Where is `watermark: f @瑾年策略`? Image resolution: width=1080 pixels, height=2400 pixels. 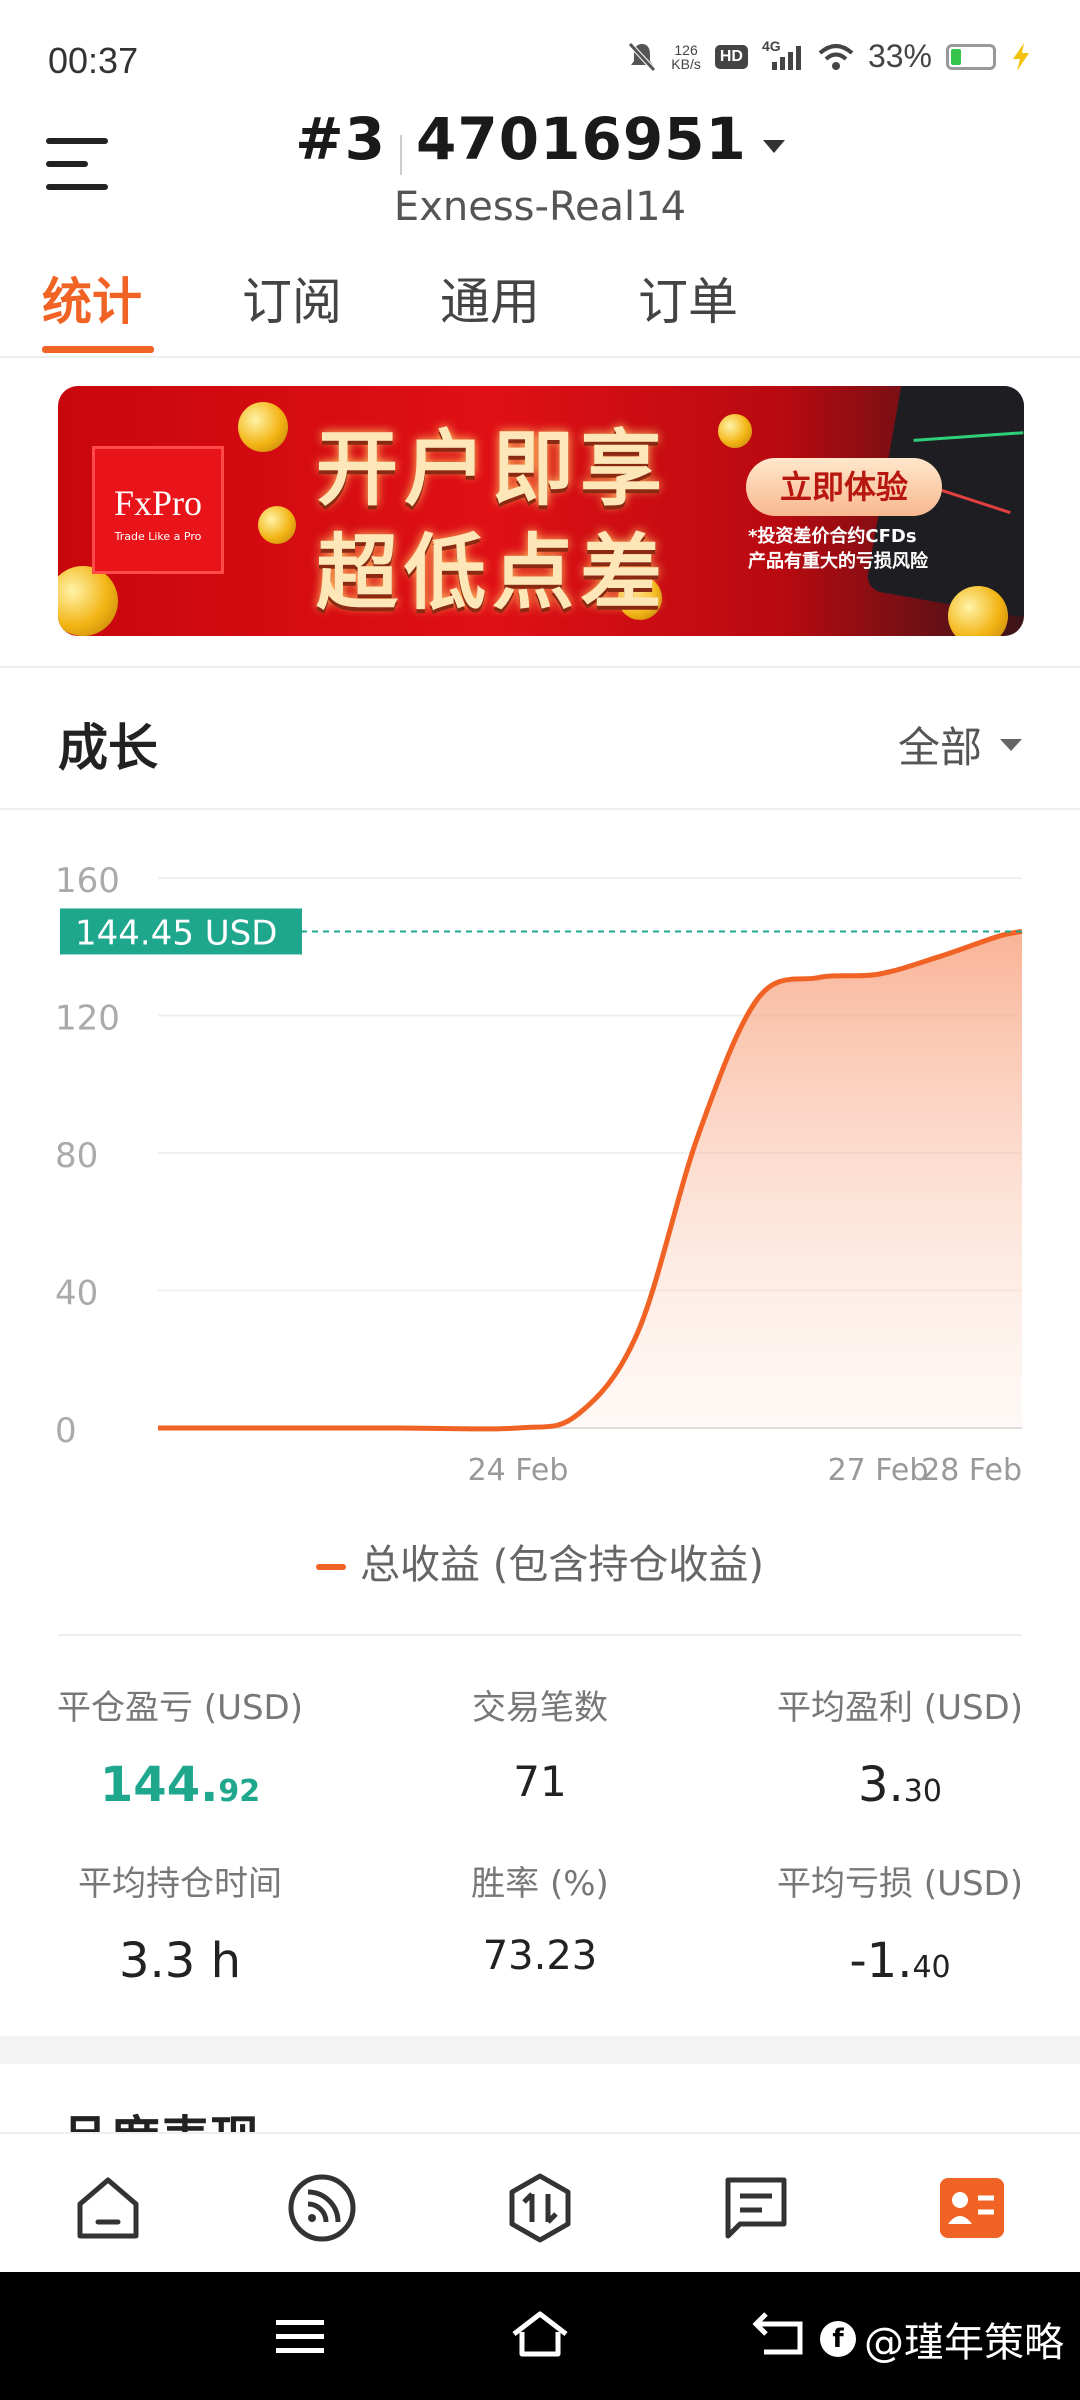 watermark: f @瑾年策略 is located at coordinates (942, 2339).